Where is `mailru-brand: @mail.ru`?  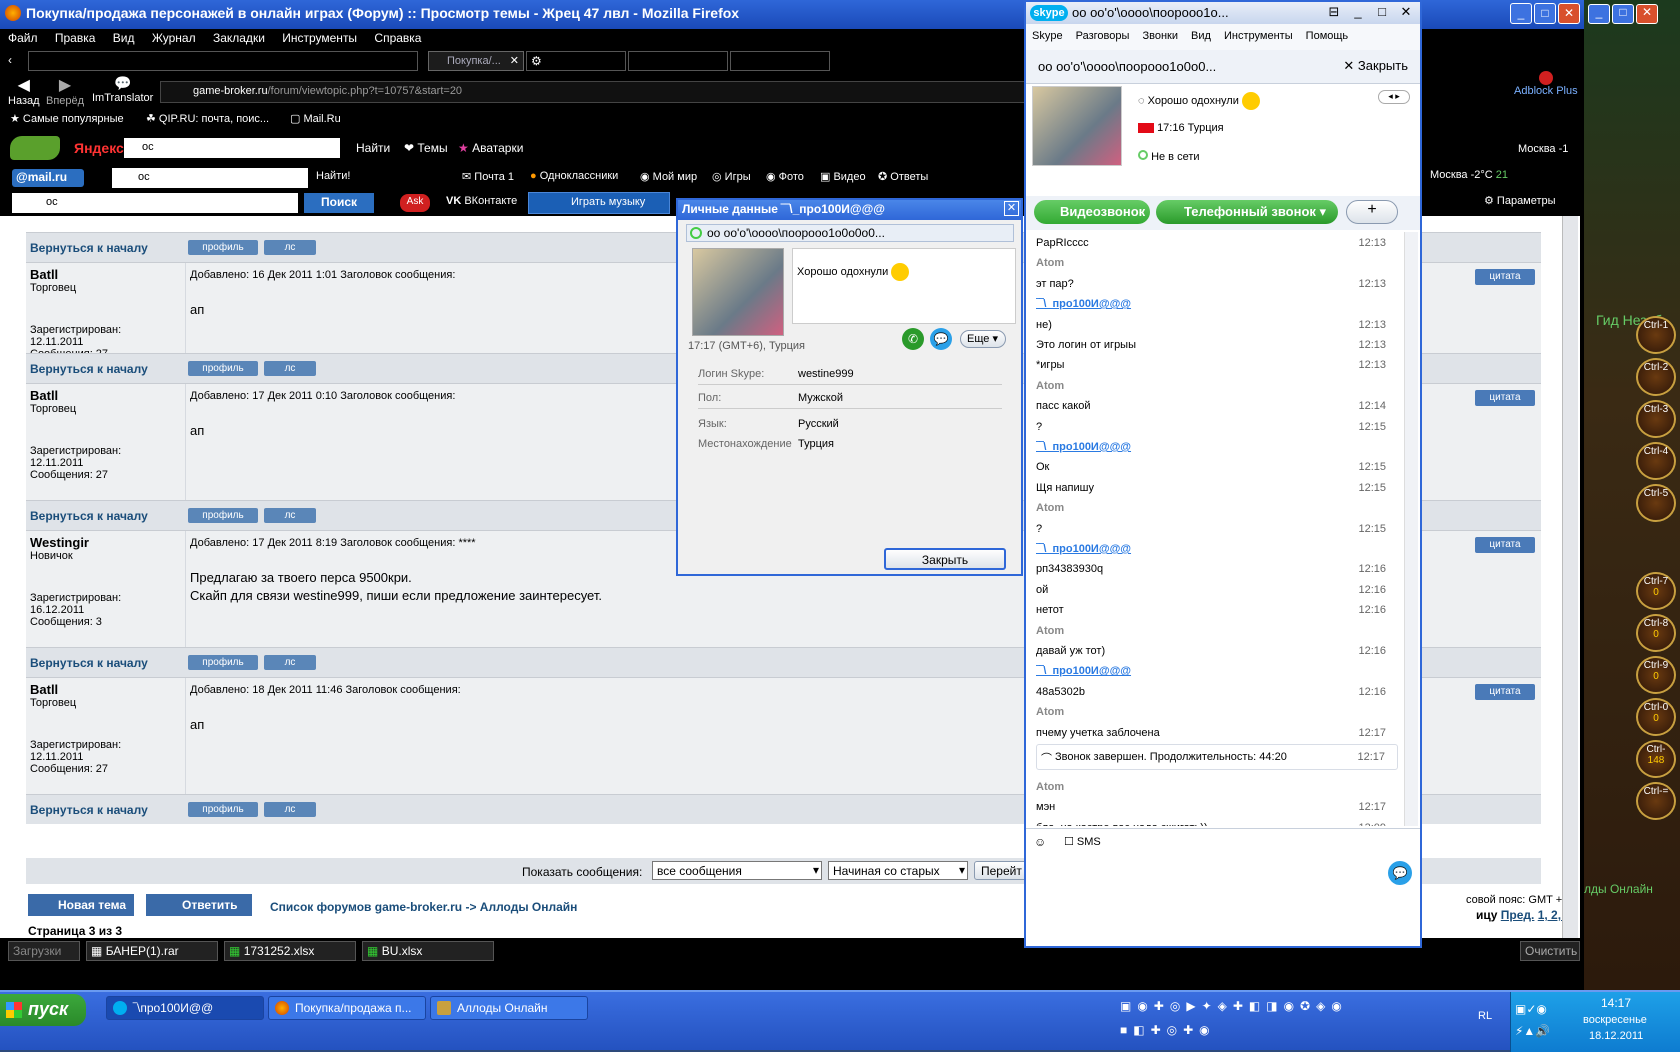
mailru-brand: @mail.ru is located at coordinates (48, 178).